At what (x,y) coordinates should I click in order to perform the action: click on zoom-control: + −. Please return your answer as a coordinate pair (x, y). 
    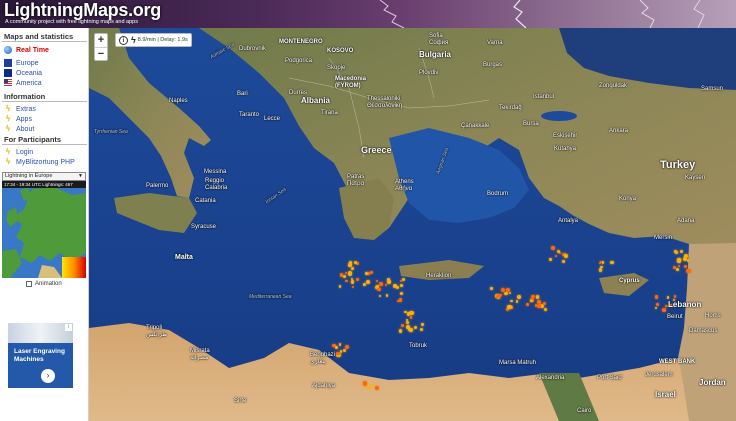
    Looking at the image, I should click on (101, 47).